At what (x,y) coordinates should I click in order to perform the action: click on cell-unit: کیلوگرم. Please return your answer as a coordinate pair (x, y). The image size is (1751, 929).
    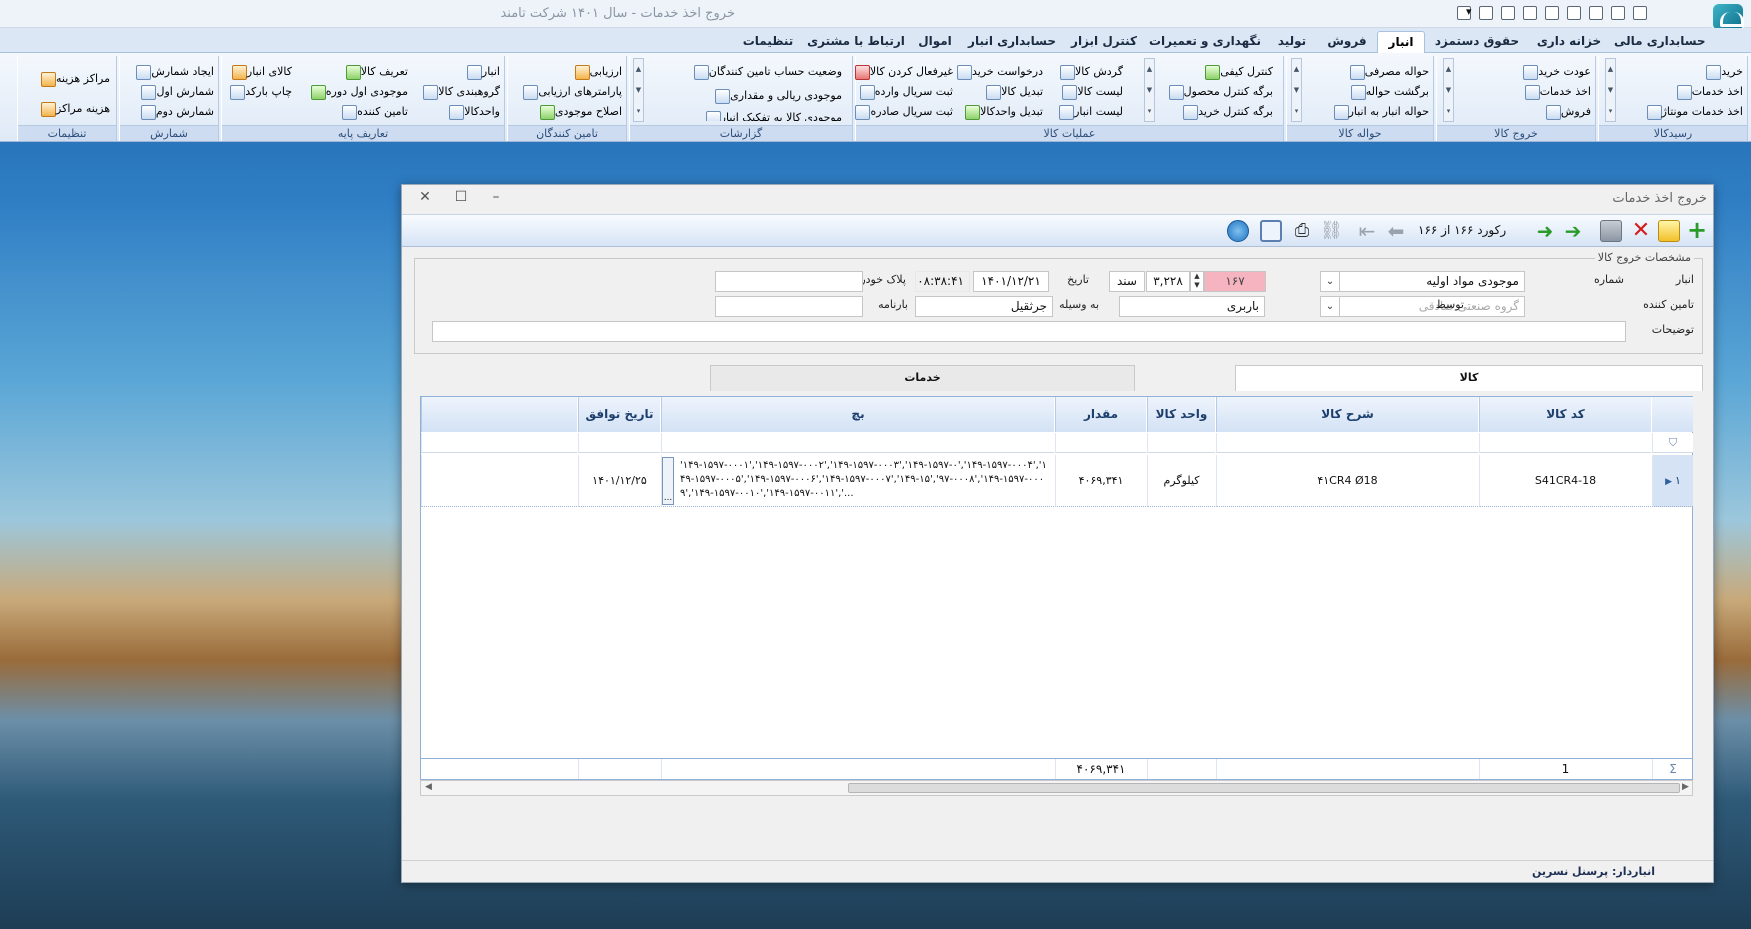
    Looking at the image, I should click on (1181, 481).